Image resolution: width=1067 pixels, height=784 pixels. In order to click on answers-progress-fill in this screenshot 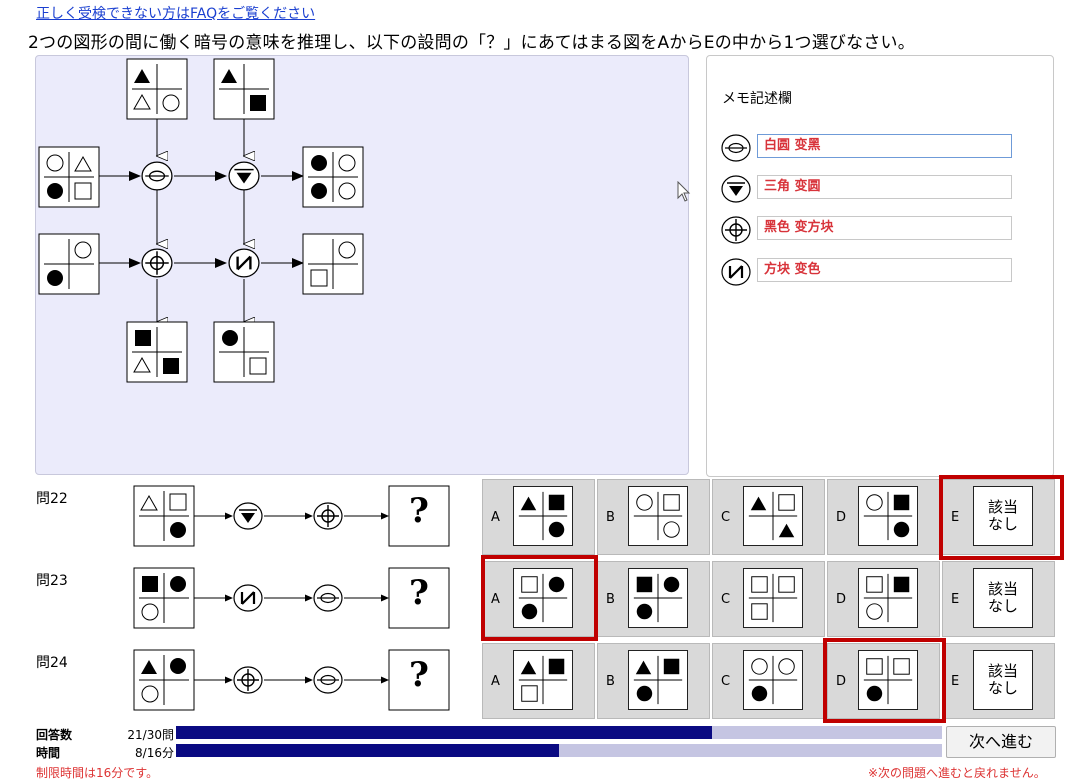, I will do `click(444, 732)`.